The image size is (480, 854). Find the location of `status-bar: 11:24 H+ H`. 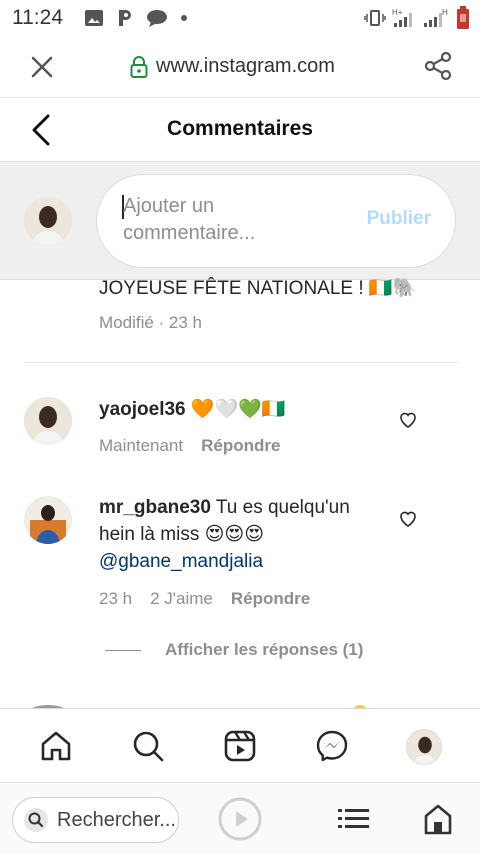

status-bar: 11:24 H+ H is located at coordinates (240, 18).